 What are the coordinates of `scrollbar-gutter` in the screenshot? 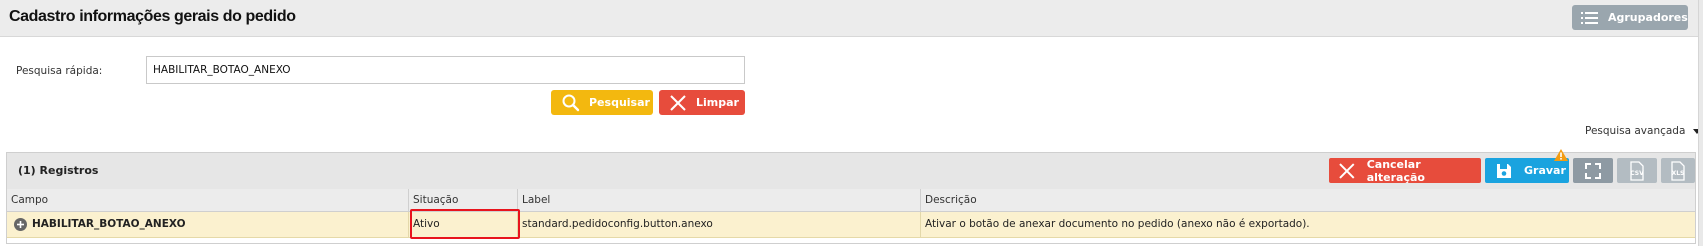 It's located at (1700, 123).